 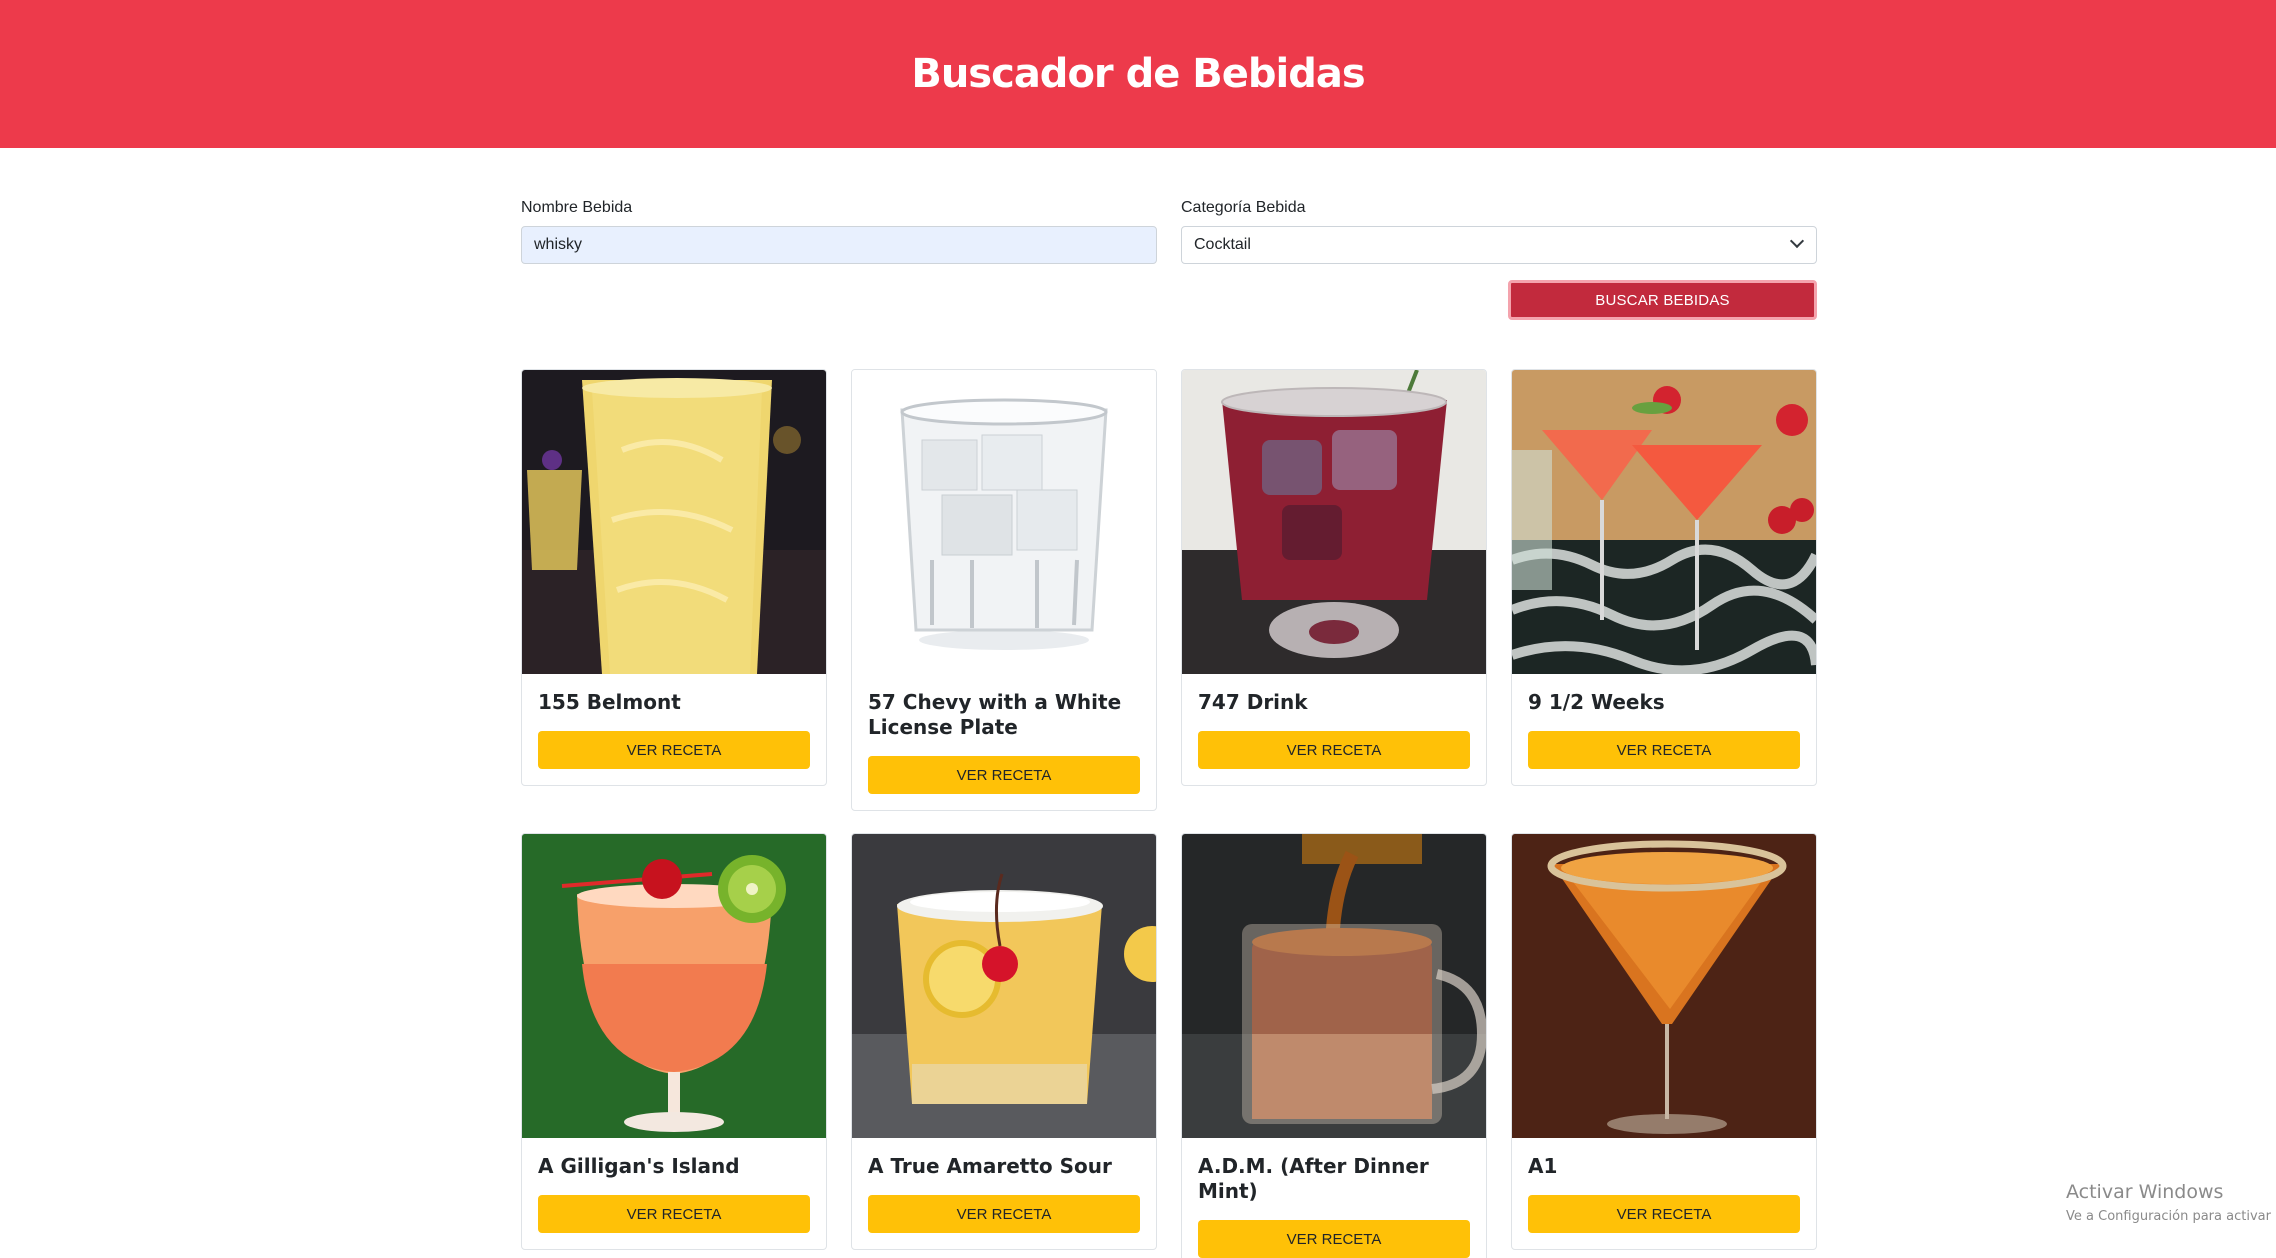 I want to click on drink-name: A1, so click(x=1543, y=1166).